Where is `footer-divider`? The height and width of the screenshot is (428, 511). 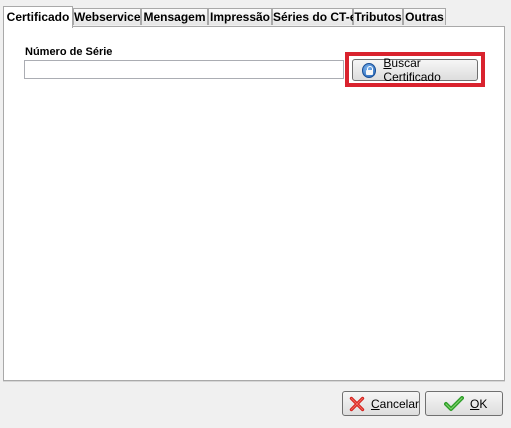
footer-divider is located at coordinates (254, 381).